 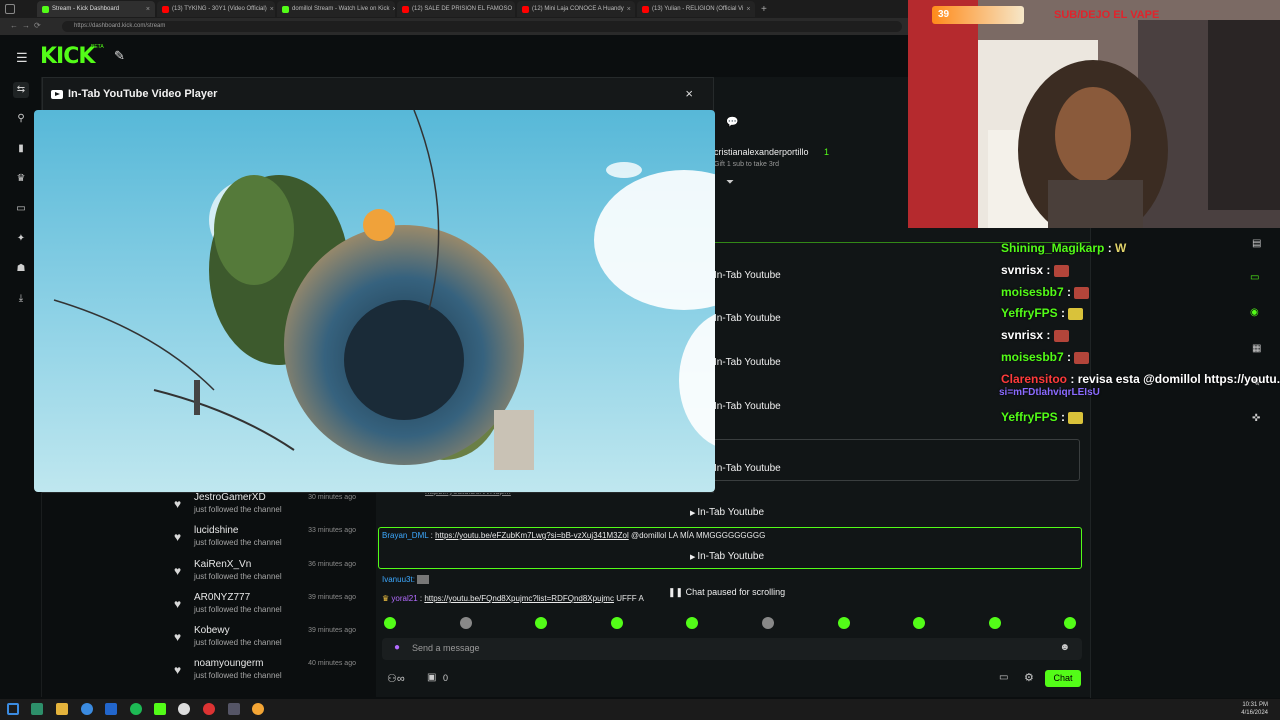 I want to click on back-icon: ←, so click(x=14, y=25).